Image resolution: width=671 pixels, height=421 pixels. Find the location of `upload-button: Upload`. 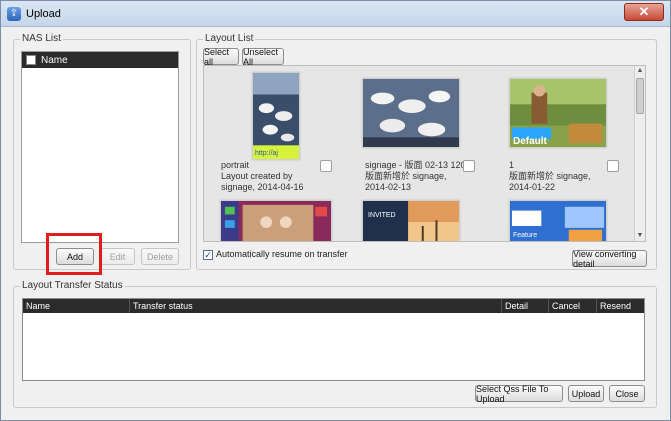

upload-button: Upload is located at coordinates (586, 393).